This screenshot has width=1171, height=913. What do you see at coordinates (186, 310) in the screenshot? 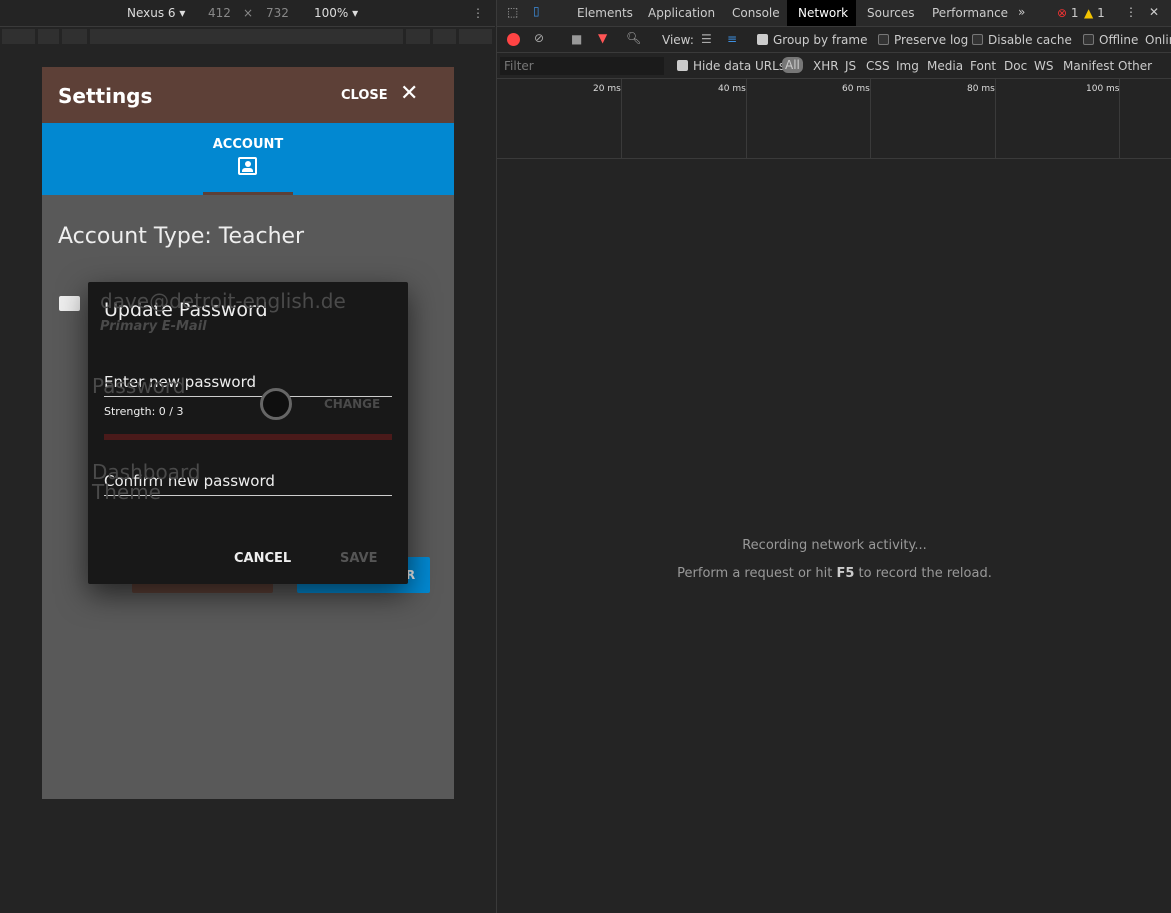
I see `dialog-title: Update Password` at bounding box center [186, 310].